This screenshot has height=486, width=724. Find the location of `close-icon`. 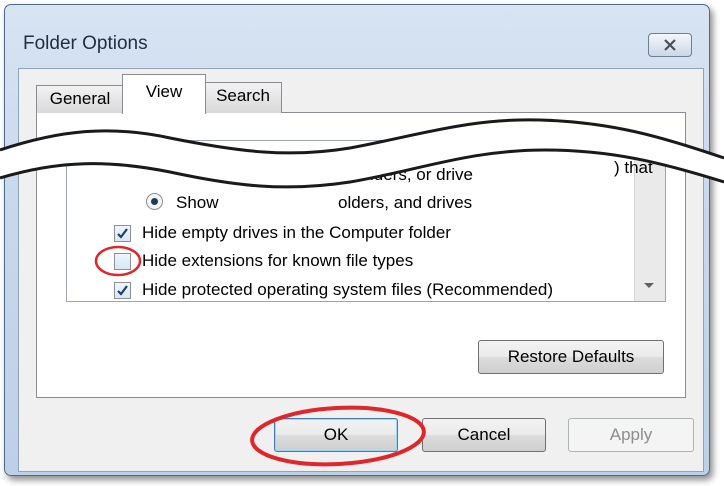

close-icon is located at coordinates (670, 45).